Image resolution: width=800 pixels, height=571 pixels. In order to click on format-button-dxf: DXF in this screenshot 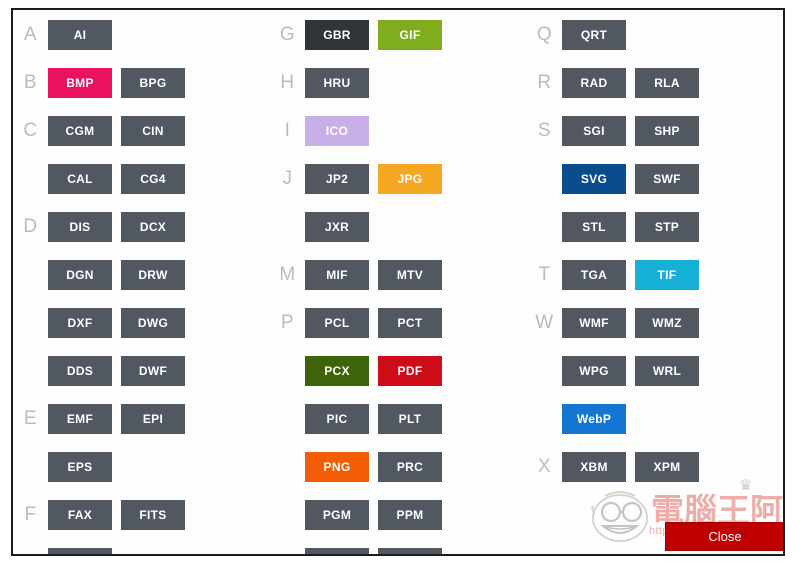, I will do `click(80, 323)`.